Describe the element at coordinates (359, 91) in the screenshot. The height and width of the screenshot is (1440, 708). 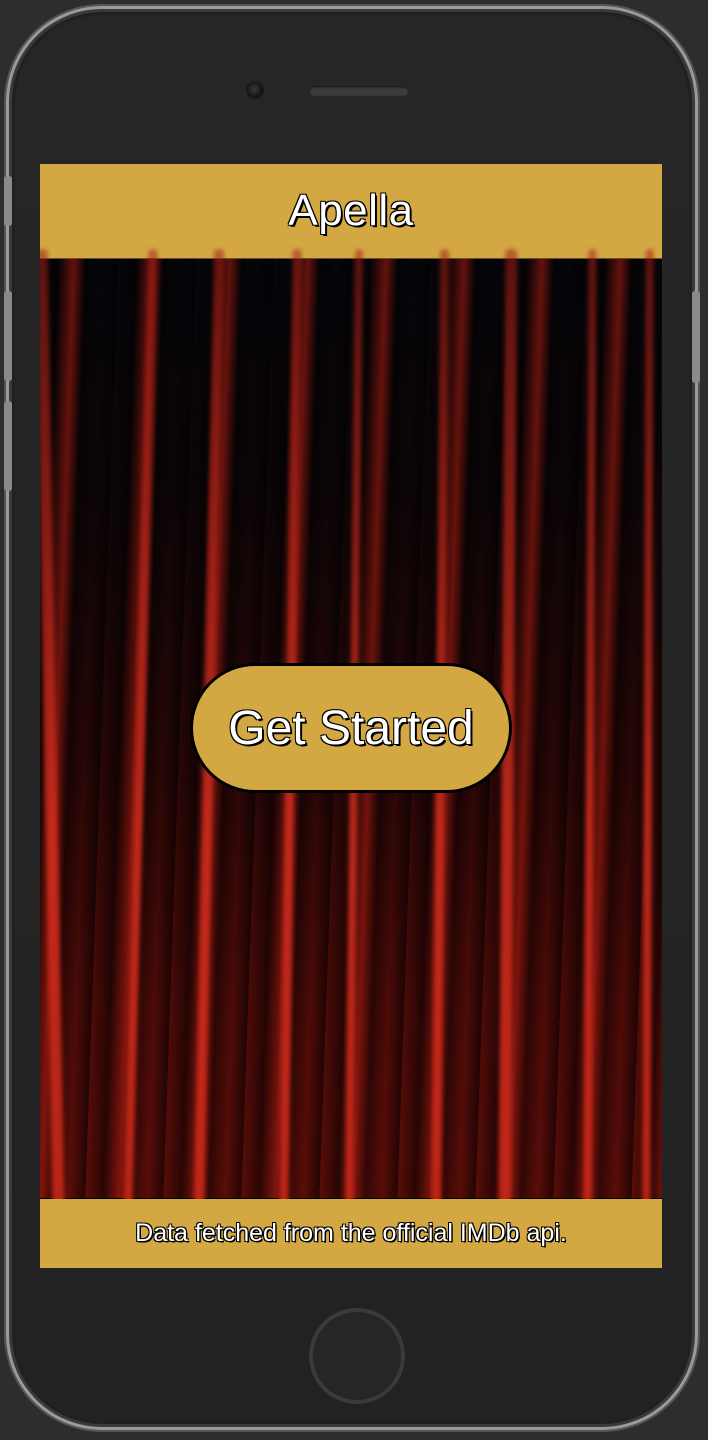
I see `speaker-grille` at that location.